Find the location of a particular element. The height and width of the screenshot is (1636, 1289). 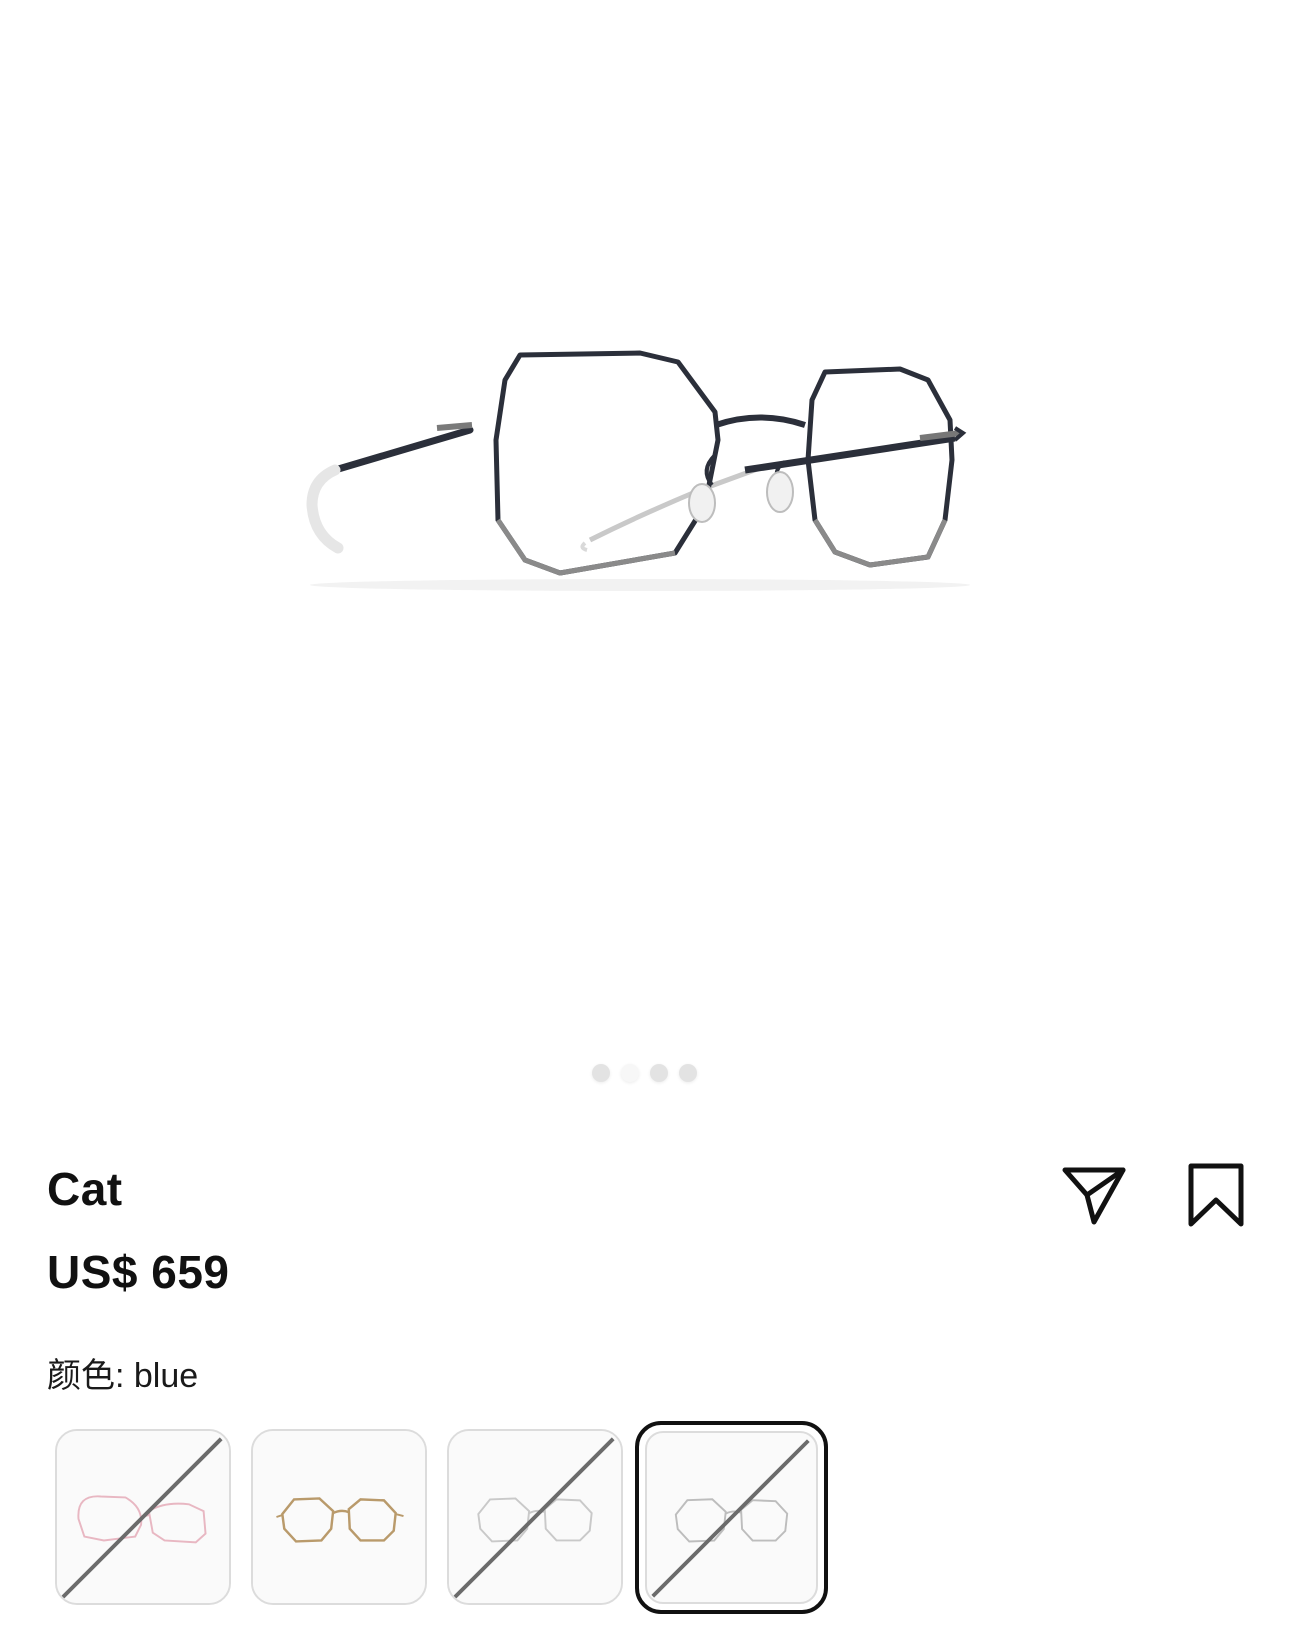

selected-color-label: 颜色: blue is located at coordinates (123, 1376).